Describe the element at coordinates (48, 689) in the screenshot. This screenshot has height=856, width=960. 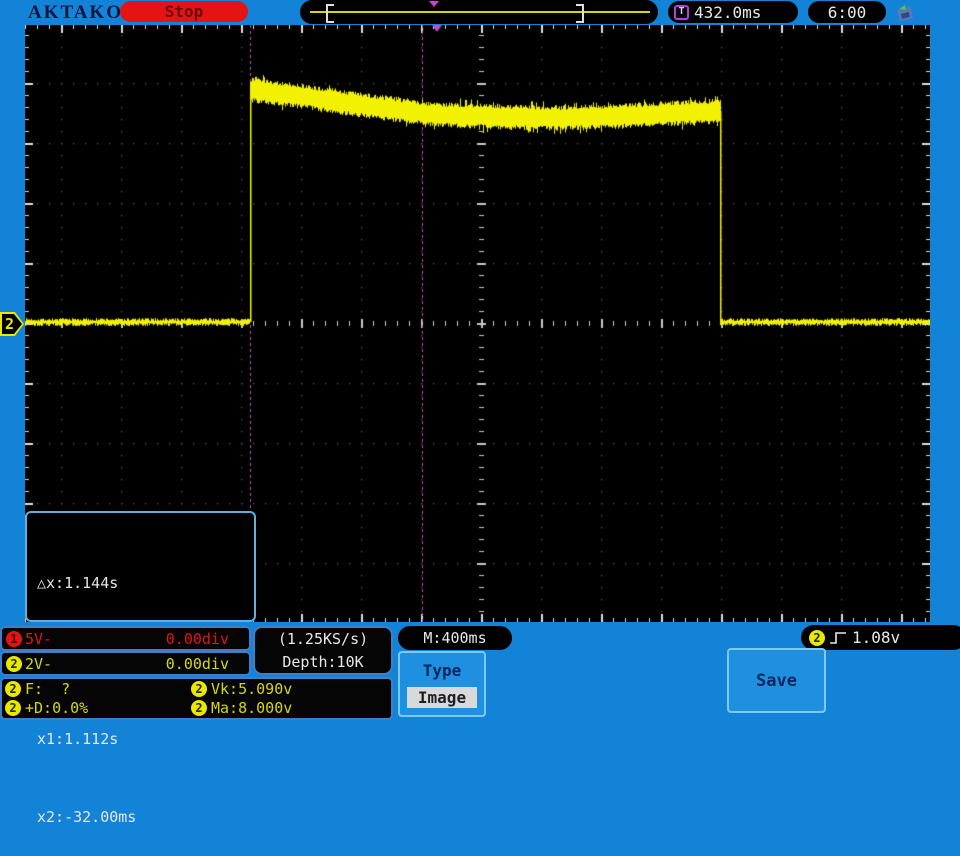
I see `measurement-frequency-value: F: ?` at that location.